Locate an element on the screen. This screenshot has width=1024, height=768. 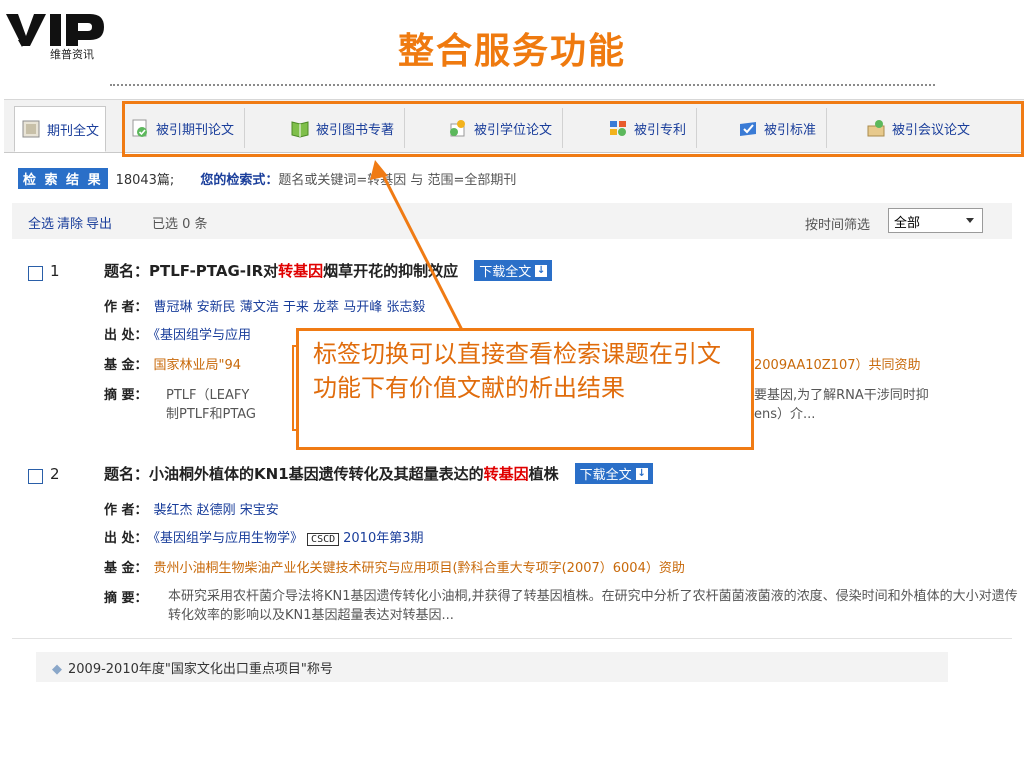
callout-note: 标签切换可以直接查看检索课题在引文功能下有价值文献的析出结果 is located at coordinates (525, 389).